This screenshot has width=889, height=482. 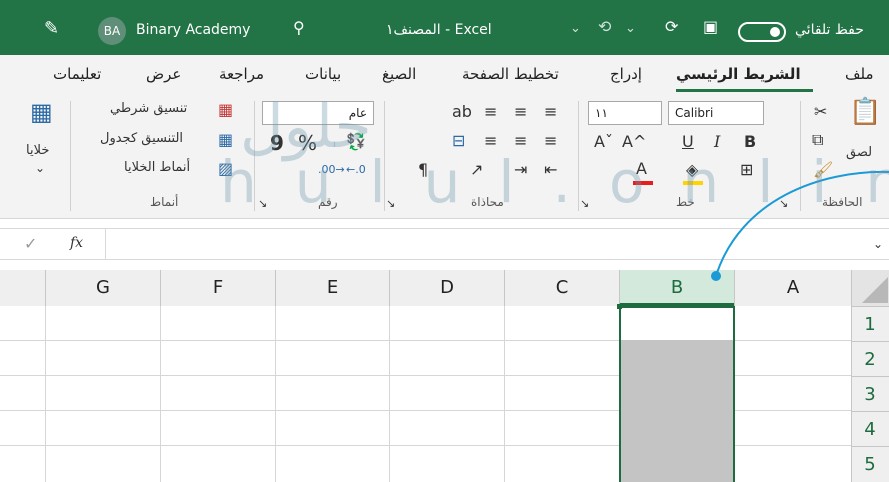 What do you see at coordinates (561, 288) in the screenshot?
I see `column-header-c: C` at bounding box center [561, 288].